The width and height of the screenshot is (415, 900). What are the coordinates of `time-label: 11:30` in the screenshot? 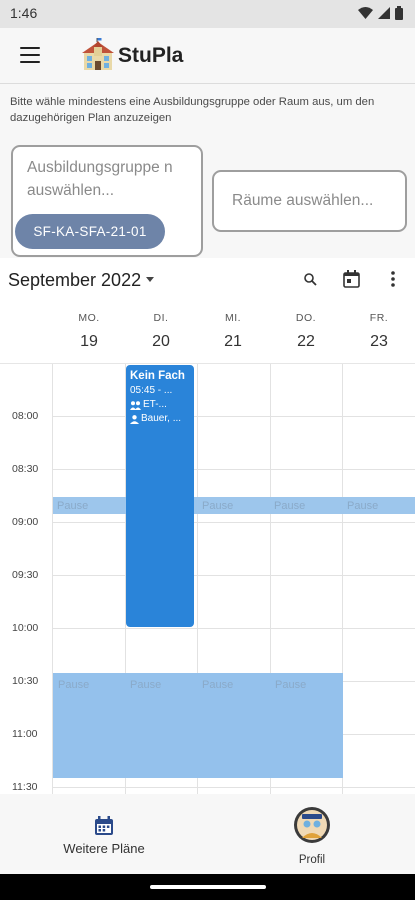 It's located at (25, 787).